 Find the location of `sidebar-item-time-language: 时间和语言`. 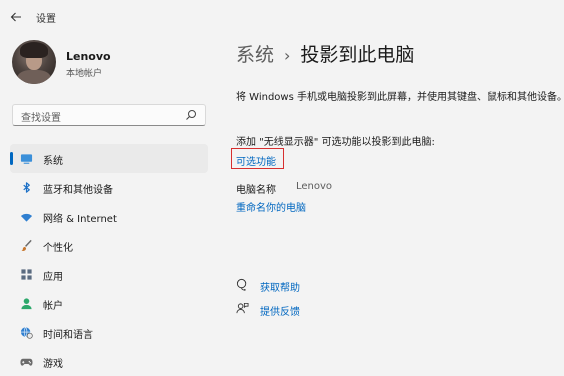

sidebar-item-time-language: 时间和语言 is located at coordinates (109, 332).